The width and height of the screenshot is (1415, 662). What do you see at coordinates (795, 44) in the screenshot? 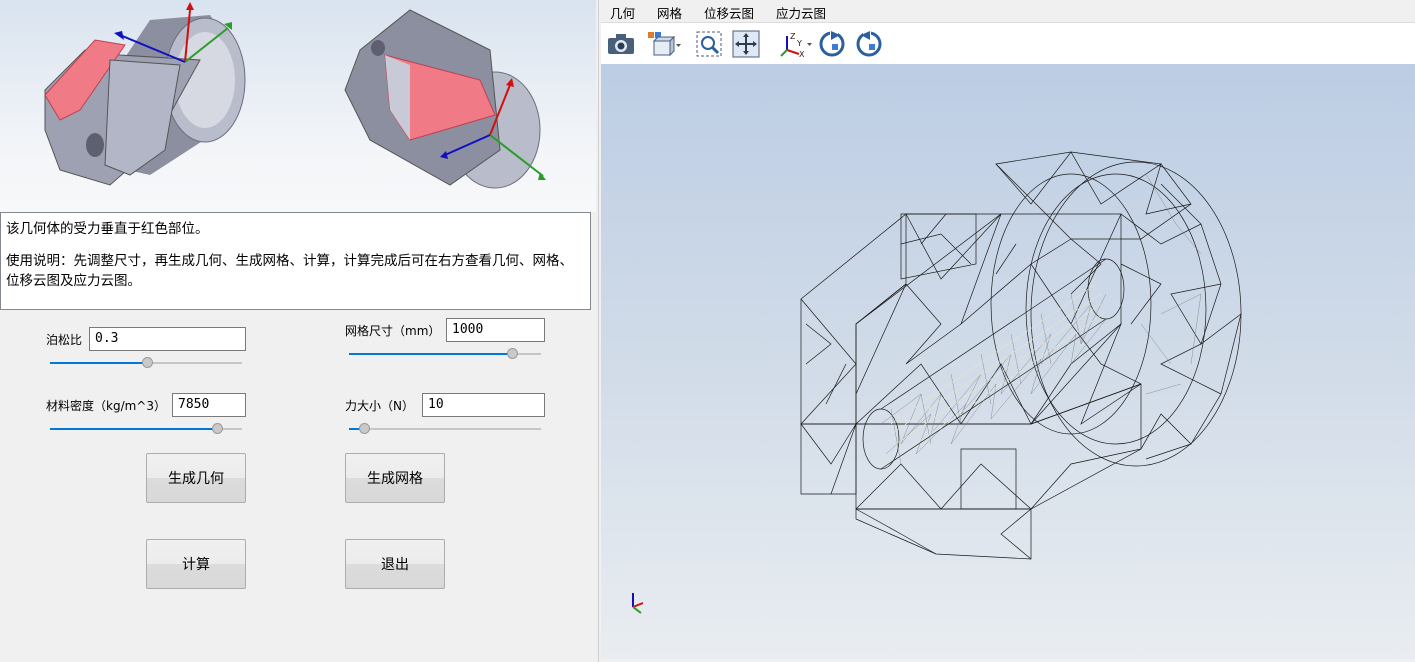
I see `axes-orientation-icon: ZYX` at bounding box center [795, 44].